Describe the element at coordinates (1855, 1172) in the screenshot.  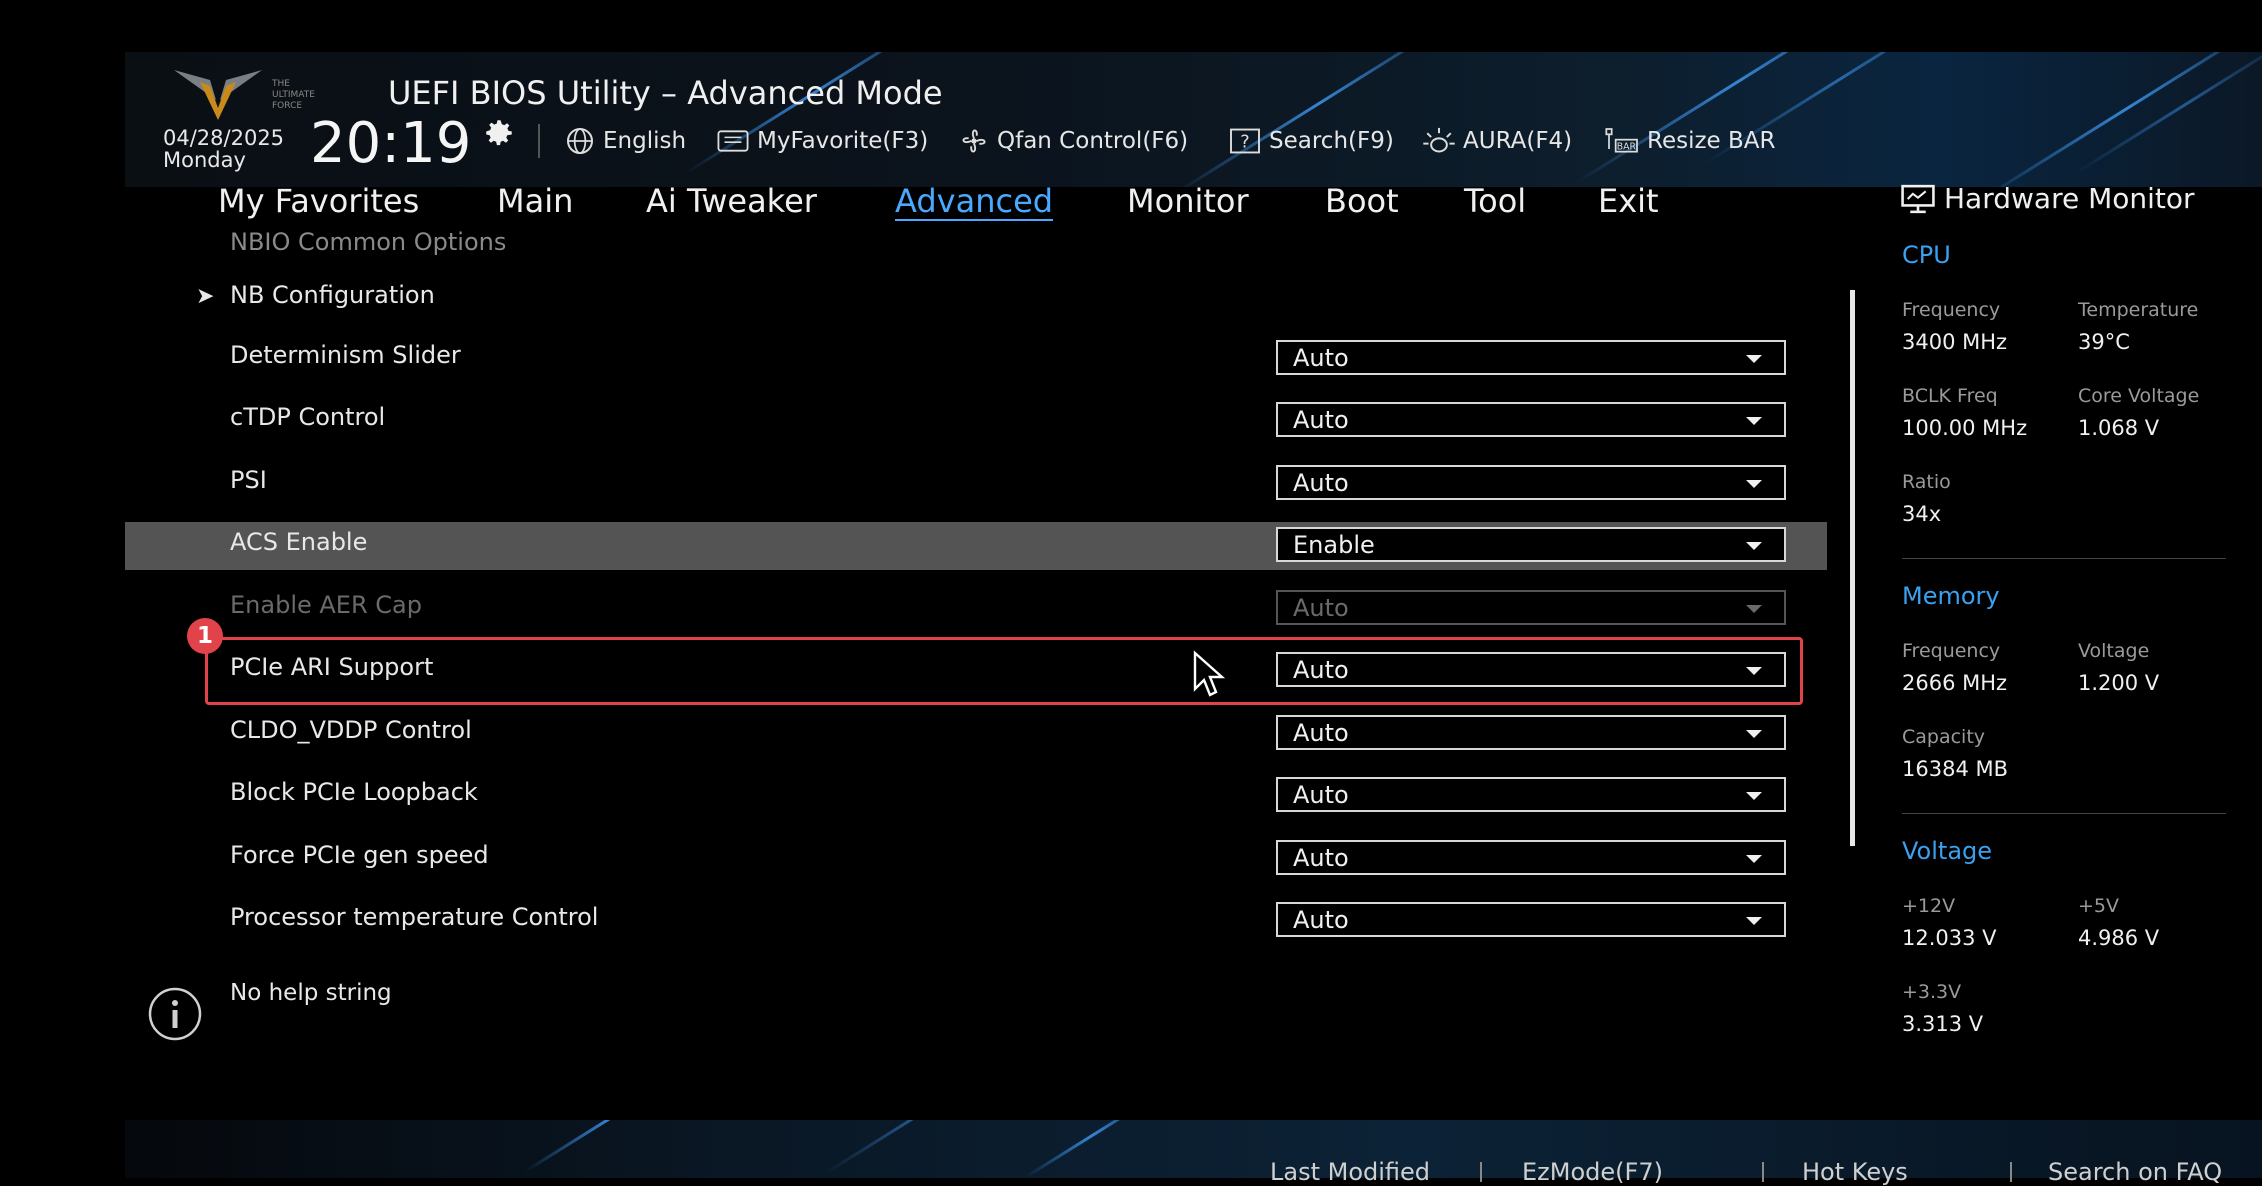
I see `hot-keys-button: Hot Keys` at that location.